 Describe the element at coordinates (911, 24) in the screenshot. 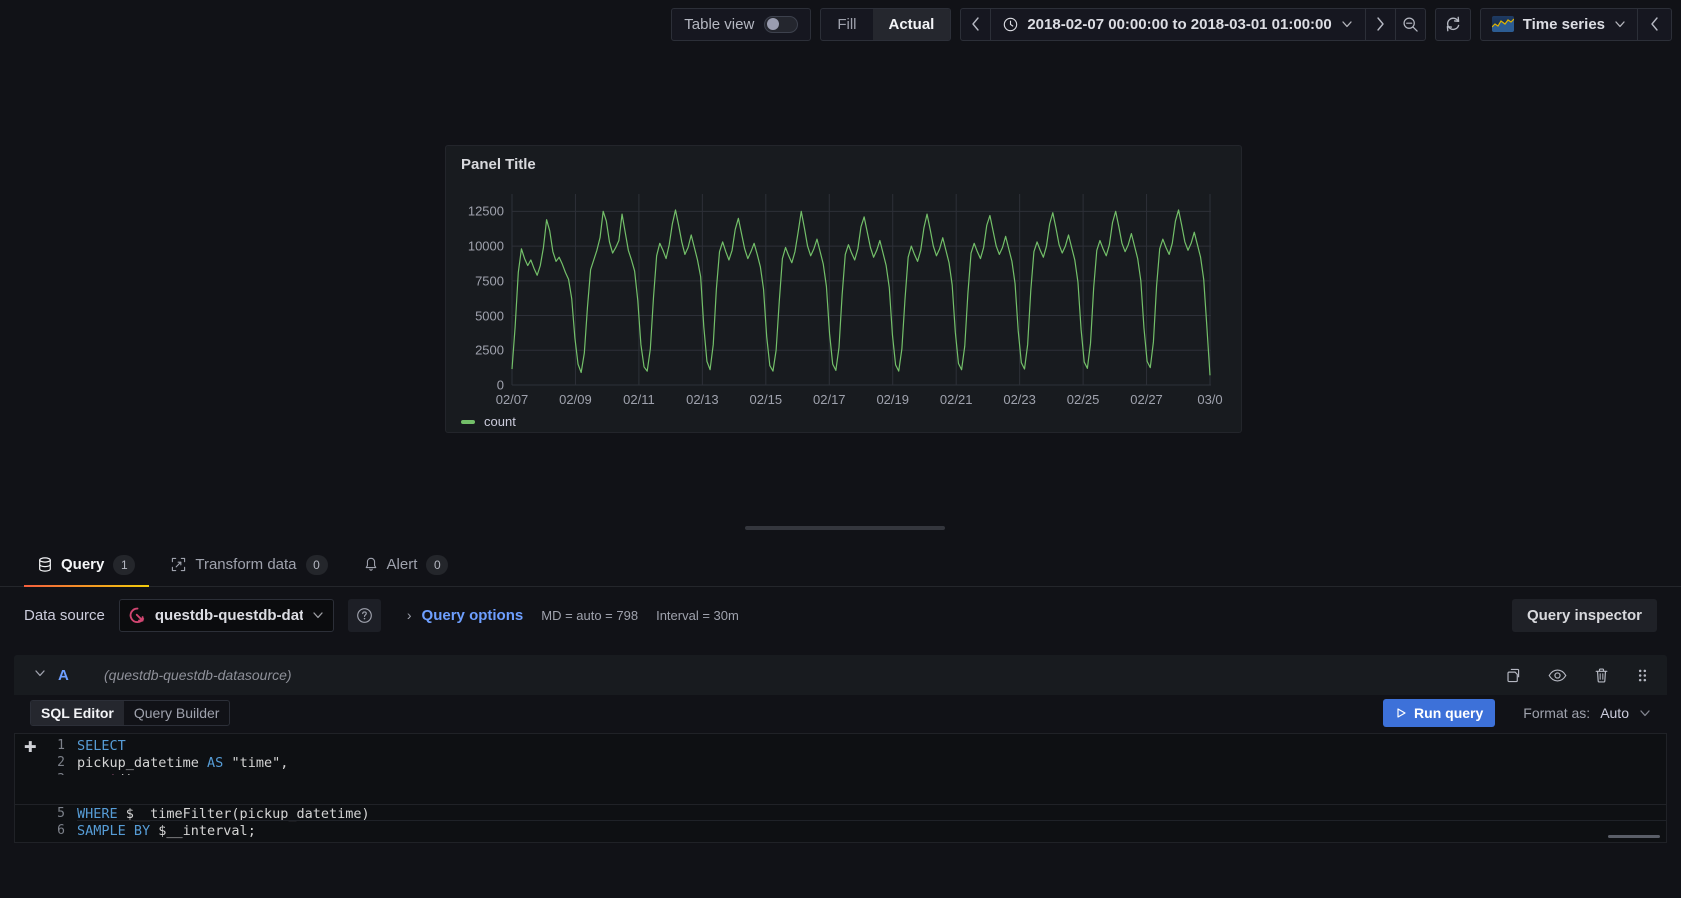

I see `actual-option: Actual` at that location.